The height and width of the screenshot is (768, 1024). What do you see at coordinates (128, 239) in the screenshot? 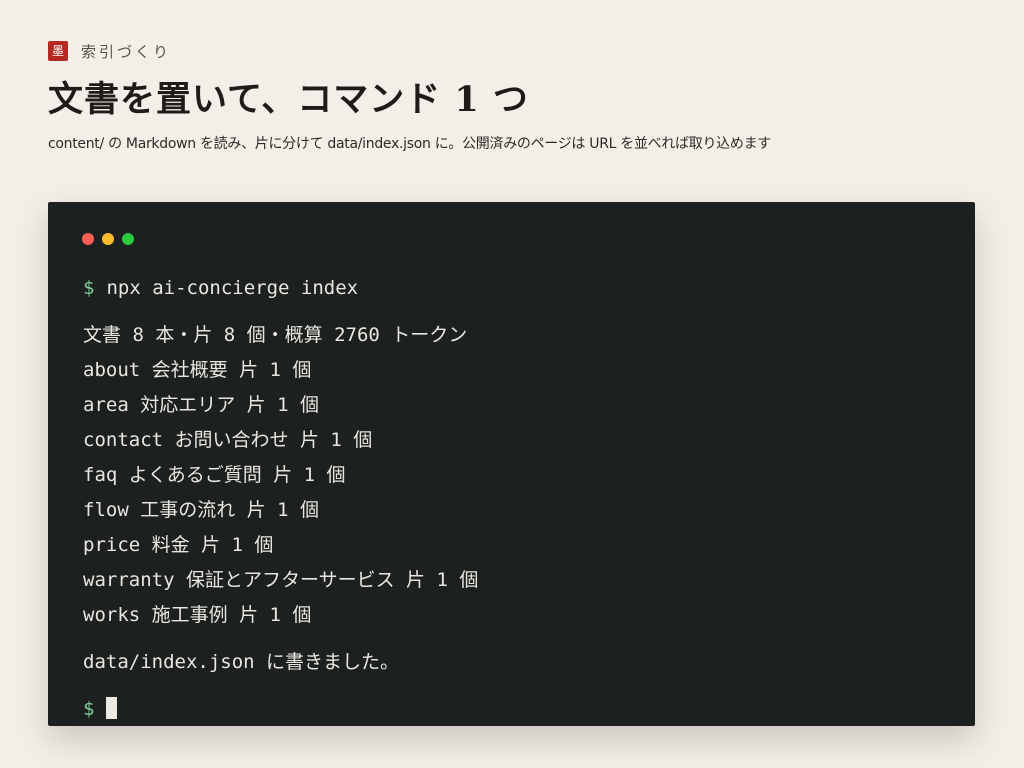
I see `zoom-dot-icon` at bounding box center [128, 239].